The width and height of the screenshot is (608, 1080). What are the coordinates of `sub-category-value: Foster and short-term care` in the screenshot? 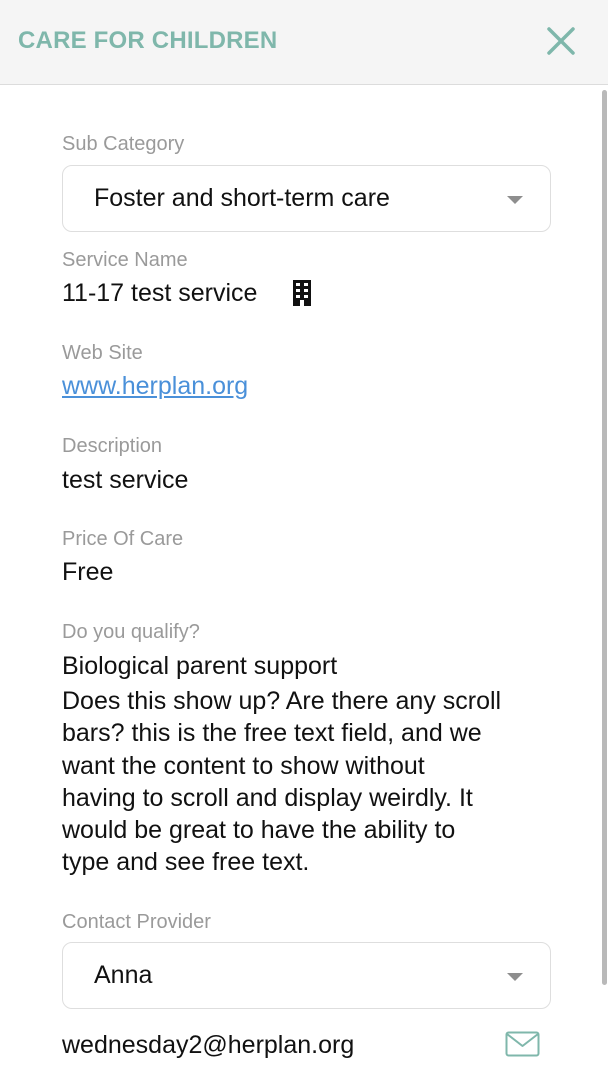 It's located at (242, 198).